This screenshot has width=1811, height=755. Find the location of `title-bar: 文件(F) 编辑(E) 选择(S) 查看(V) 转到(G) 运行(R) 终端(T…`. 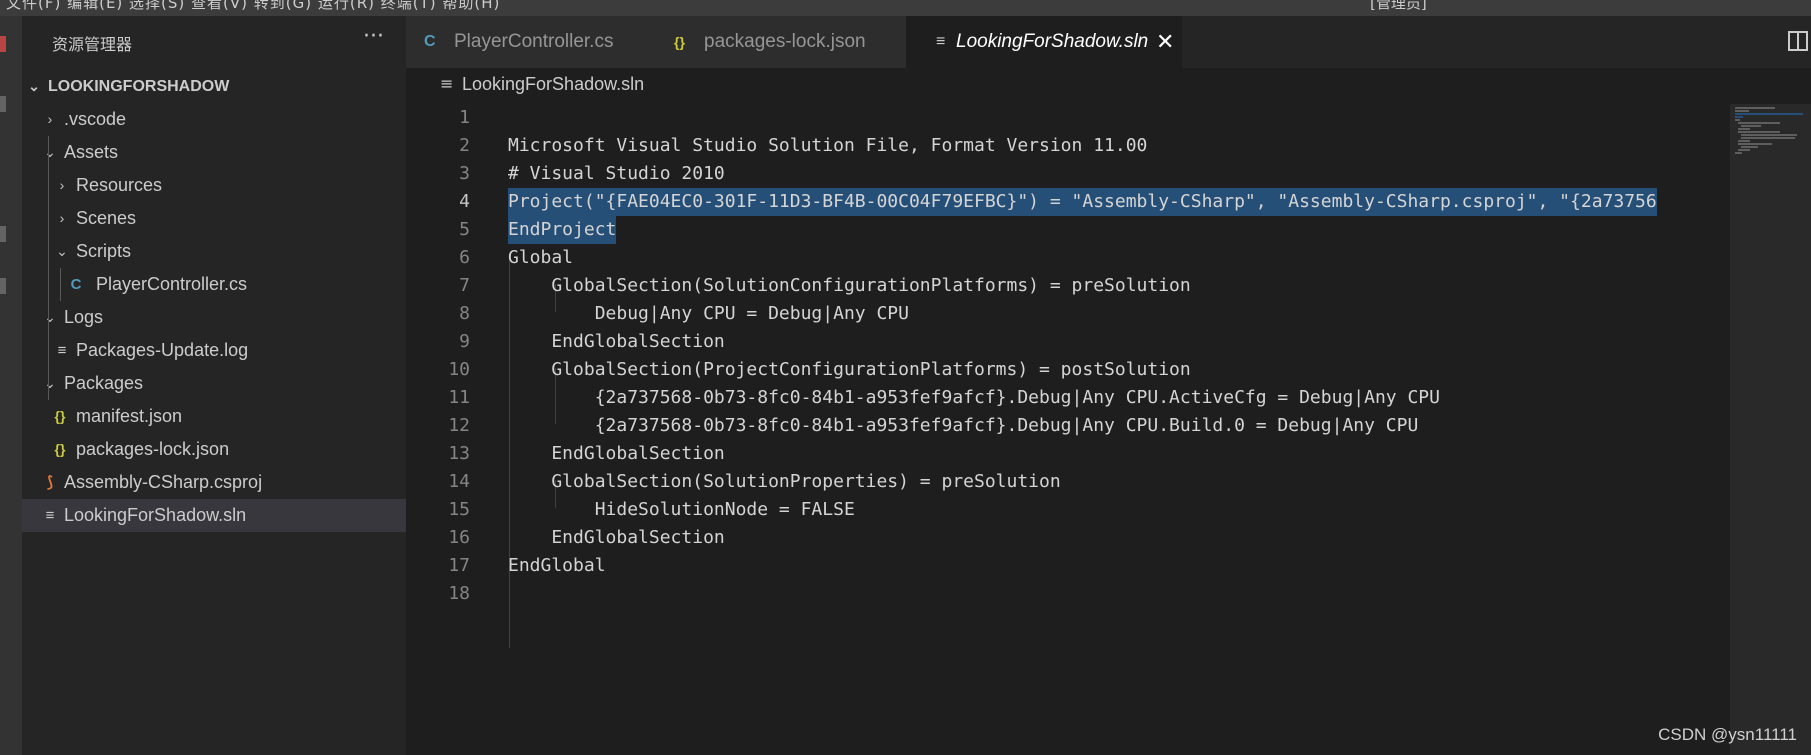

title-bar: 文件(F) 编辑(E) 选择(S) 查看(V) 转到(G) 运行(R) 终端(T… is located at coordinates (905, 8).